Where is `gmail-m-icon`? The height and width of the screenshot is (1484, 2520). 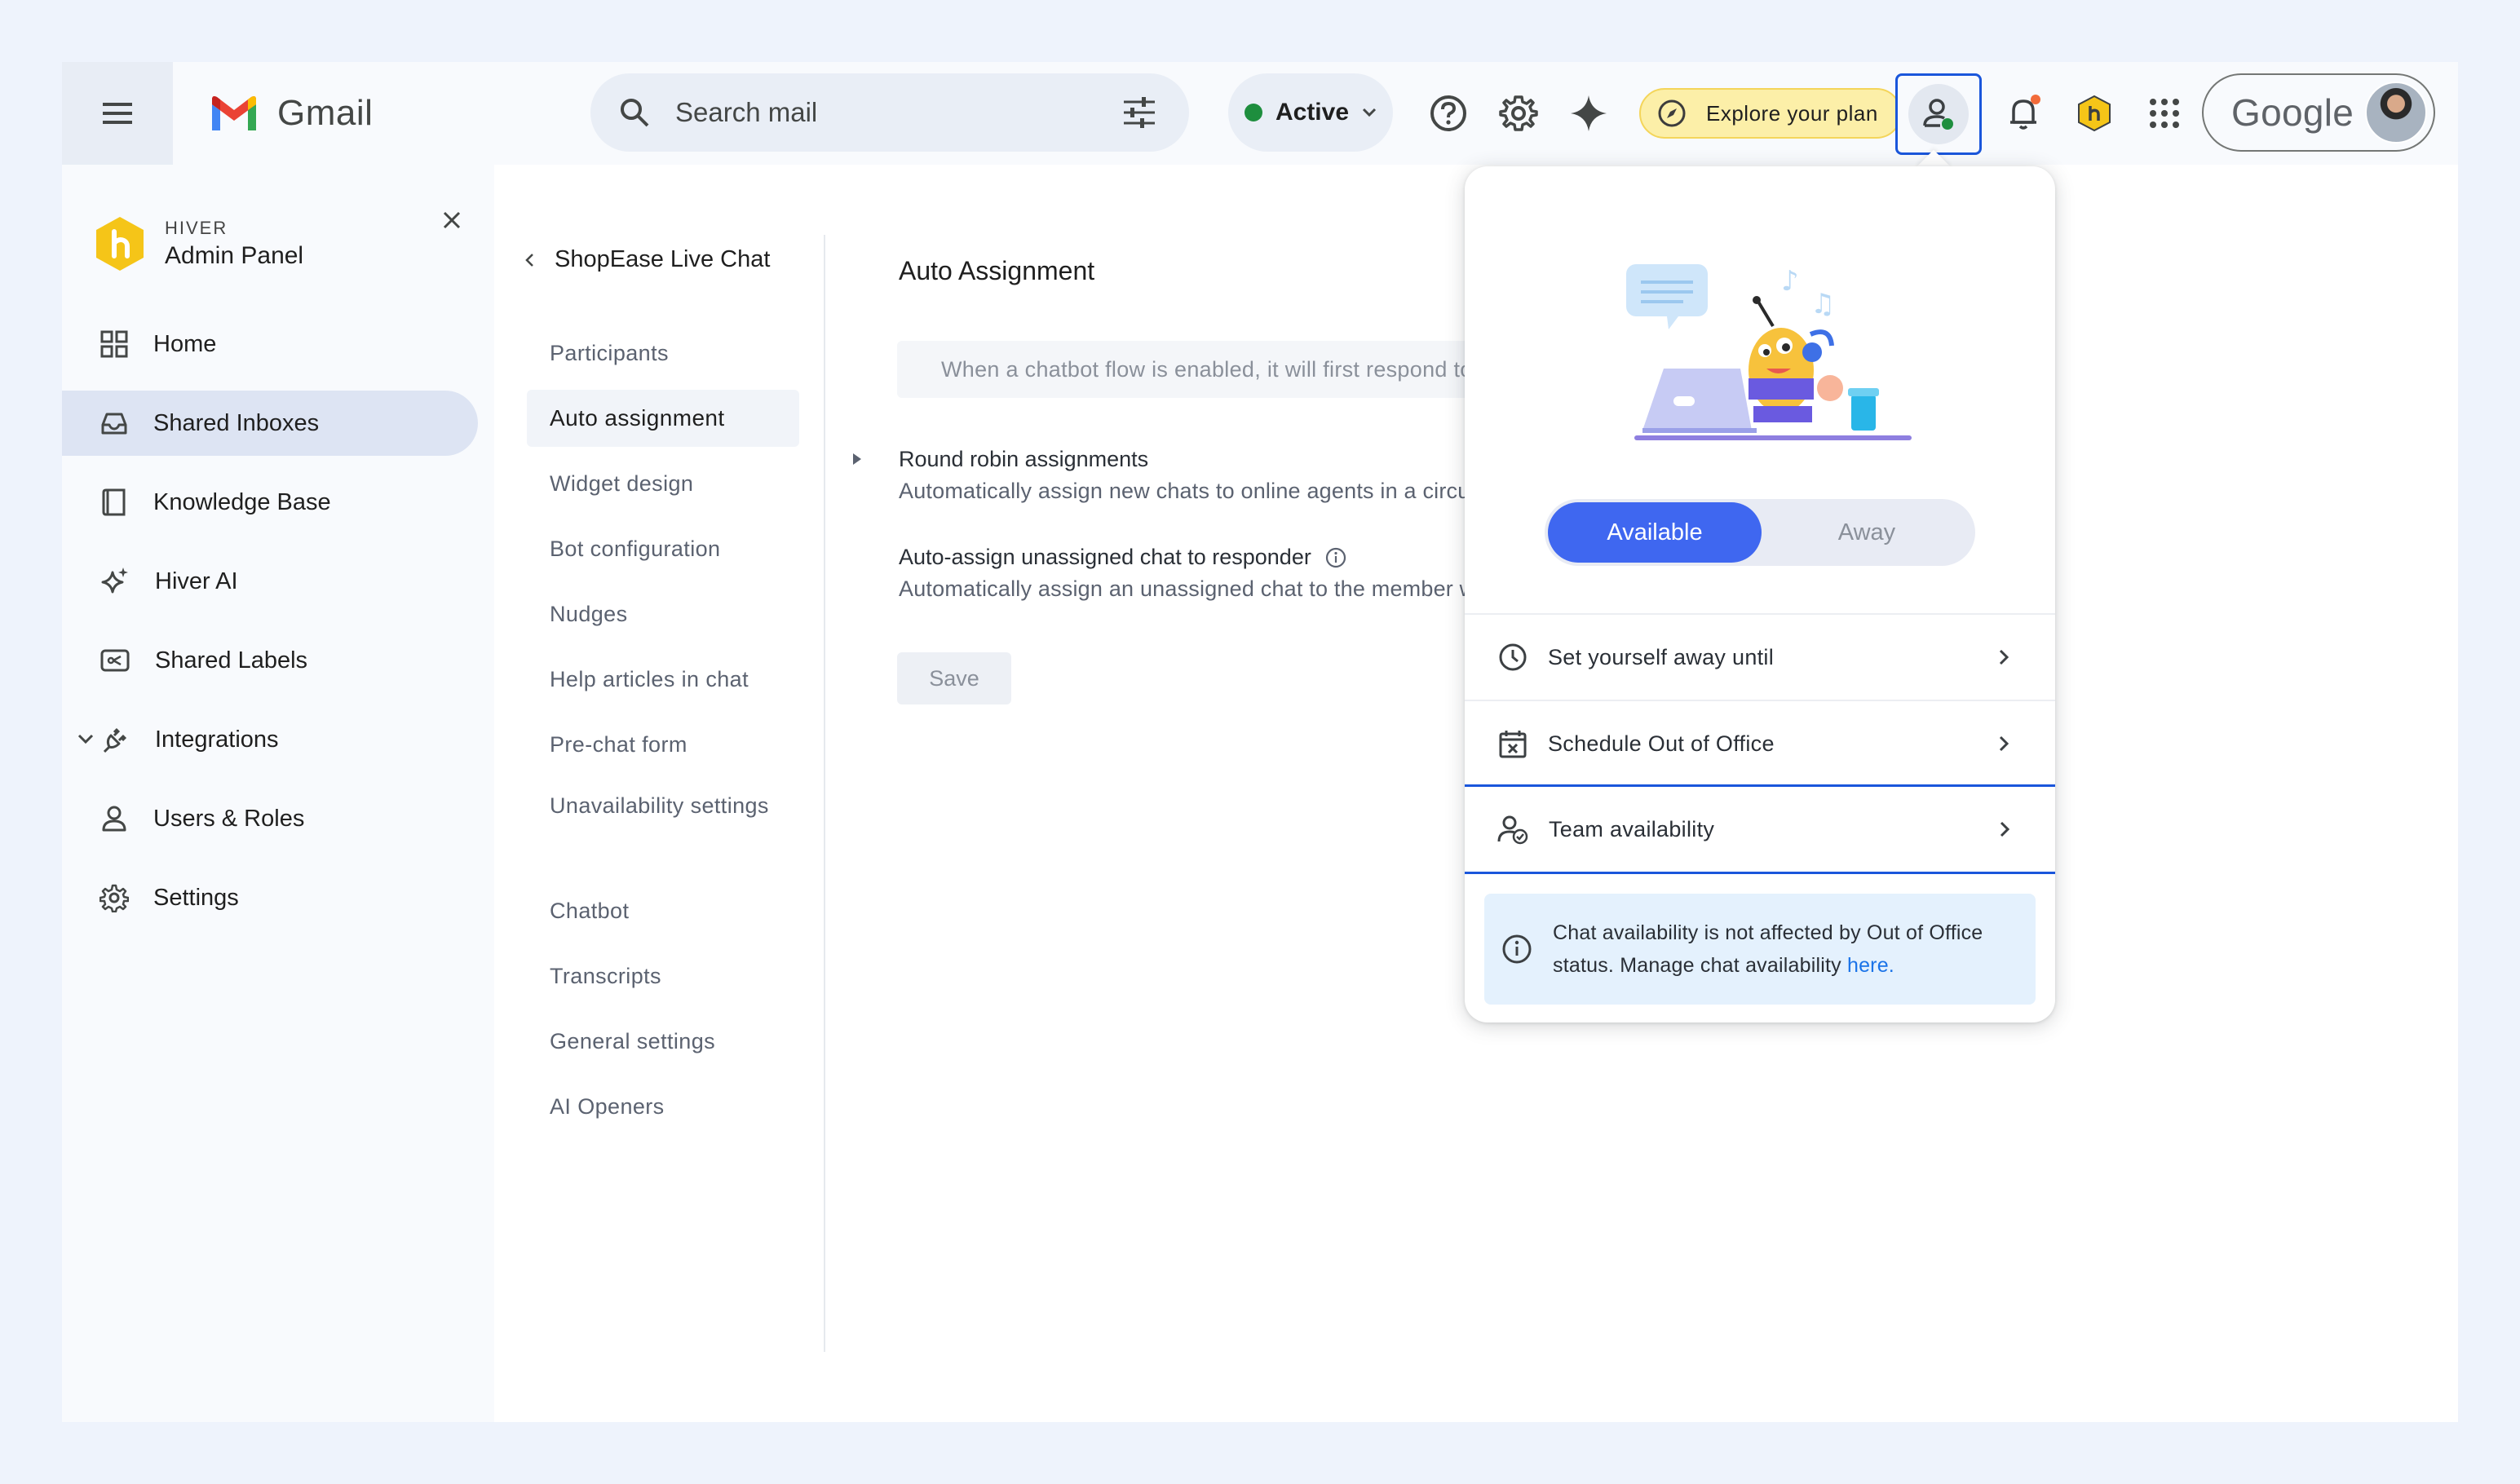 gmail-m-icon is located at coordinates (234, 113).